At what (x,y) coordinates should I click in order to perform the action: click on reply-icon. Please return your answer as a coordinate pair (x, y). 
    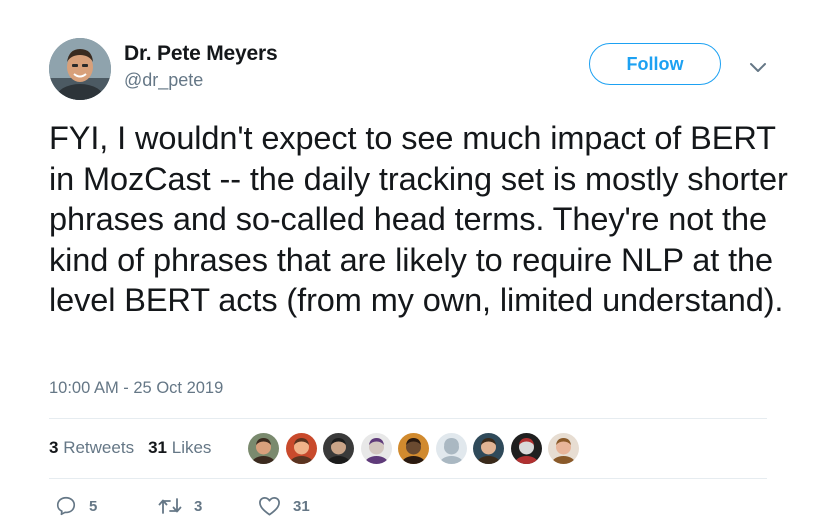
    Looking at the image, I should click on (66, 506).